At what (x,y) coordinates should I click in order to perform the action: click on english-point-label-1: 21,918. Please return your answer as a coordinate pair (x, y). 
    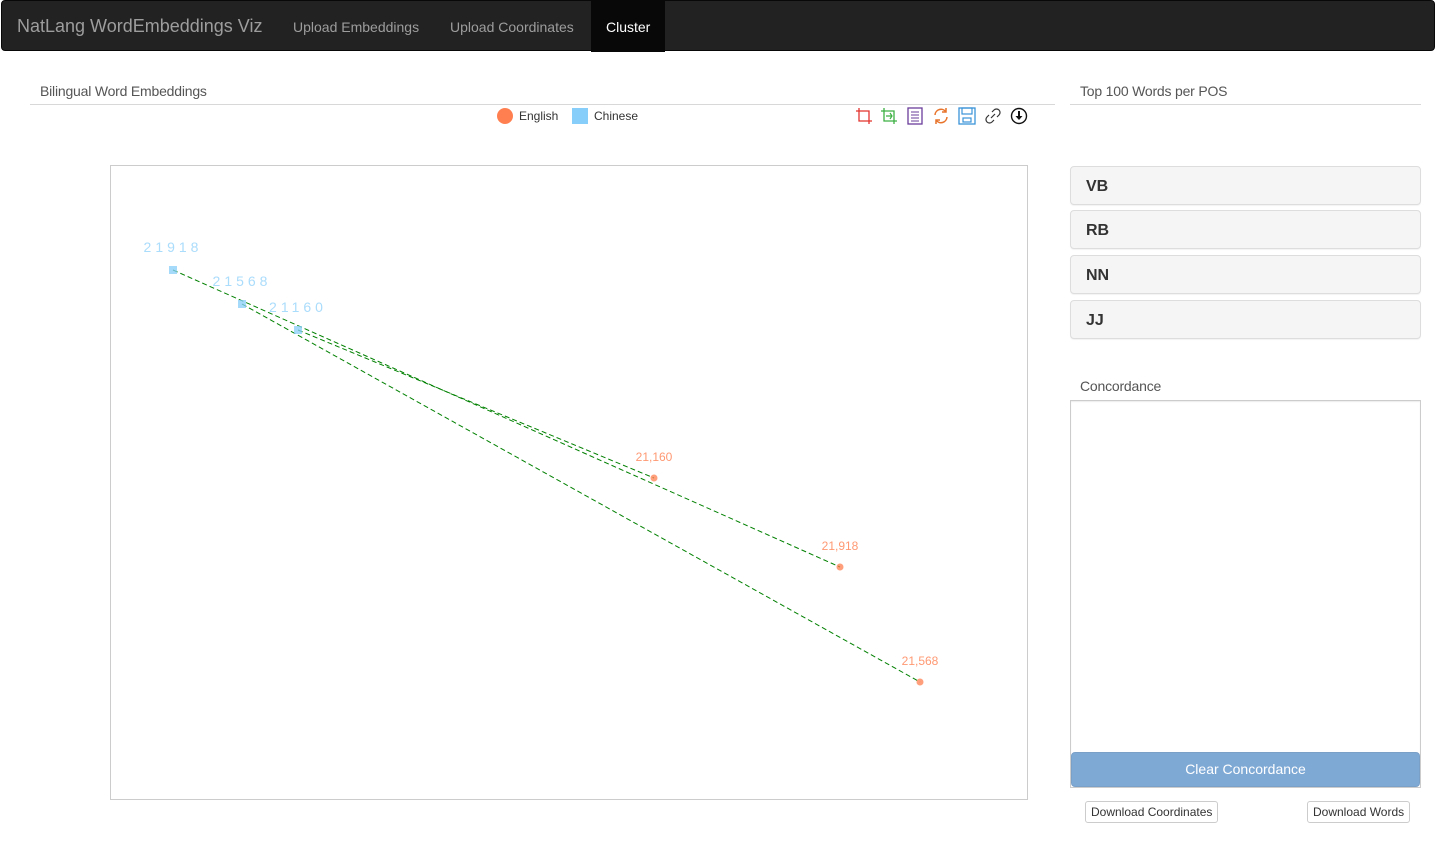
    Looking at the image, I should click on (840, 546).